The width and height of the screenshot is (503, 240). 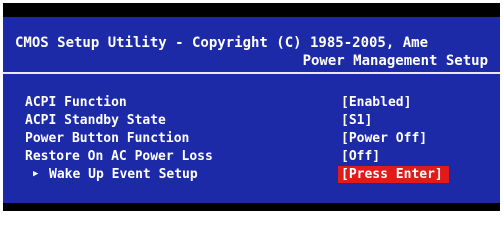 I want to click on setting-label: ACPI Function, so click(x=76, y=102).